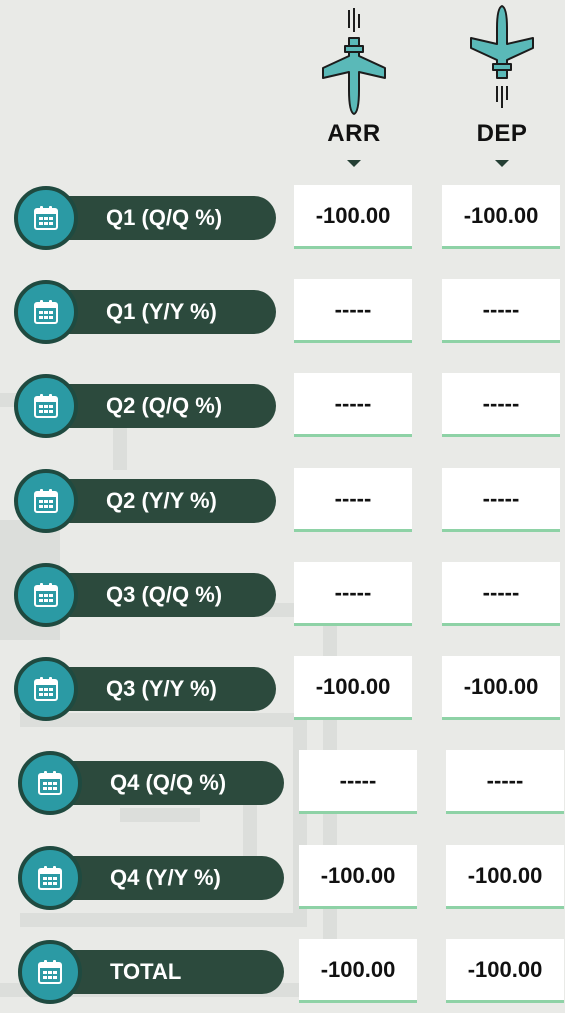 The width and height of the screenshot is (565, 1013). I want to click on column-label-dep: DEP, so click(502, 133).